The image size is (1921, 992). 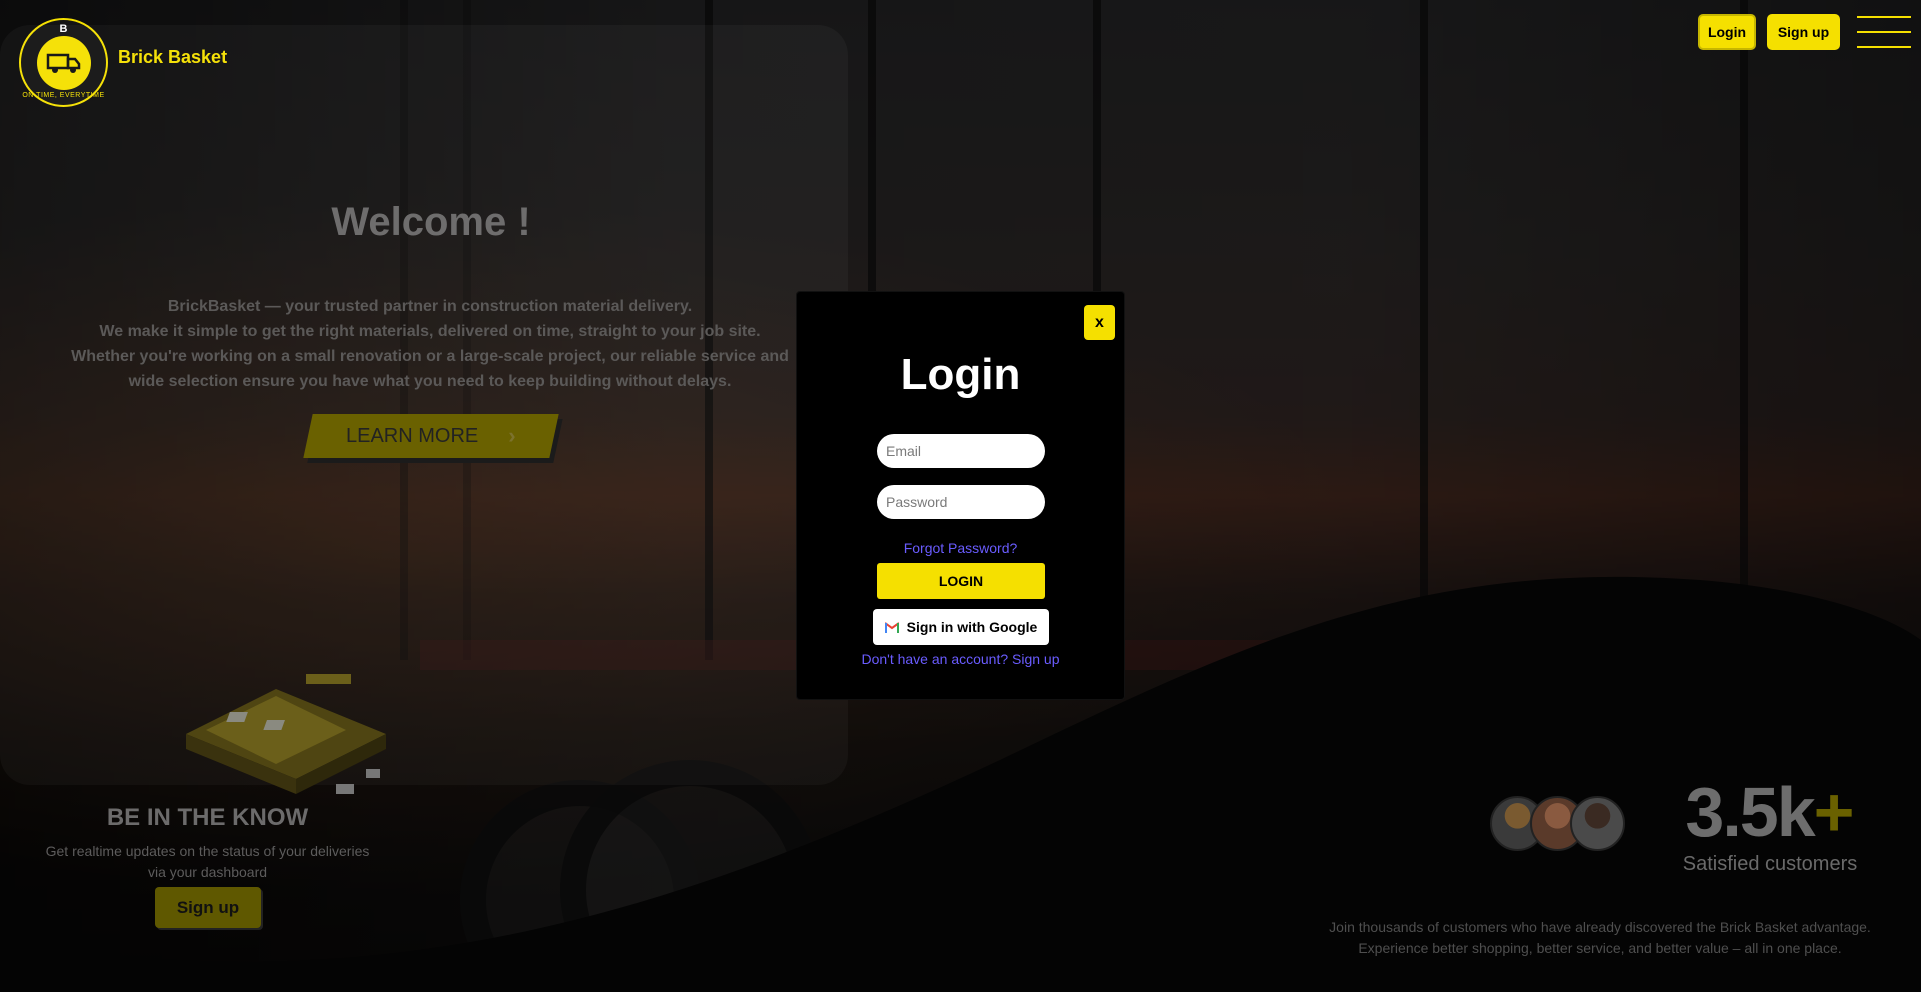 I want to click on dashboard-isometric-icon, so click(x=286, y=734).